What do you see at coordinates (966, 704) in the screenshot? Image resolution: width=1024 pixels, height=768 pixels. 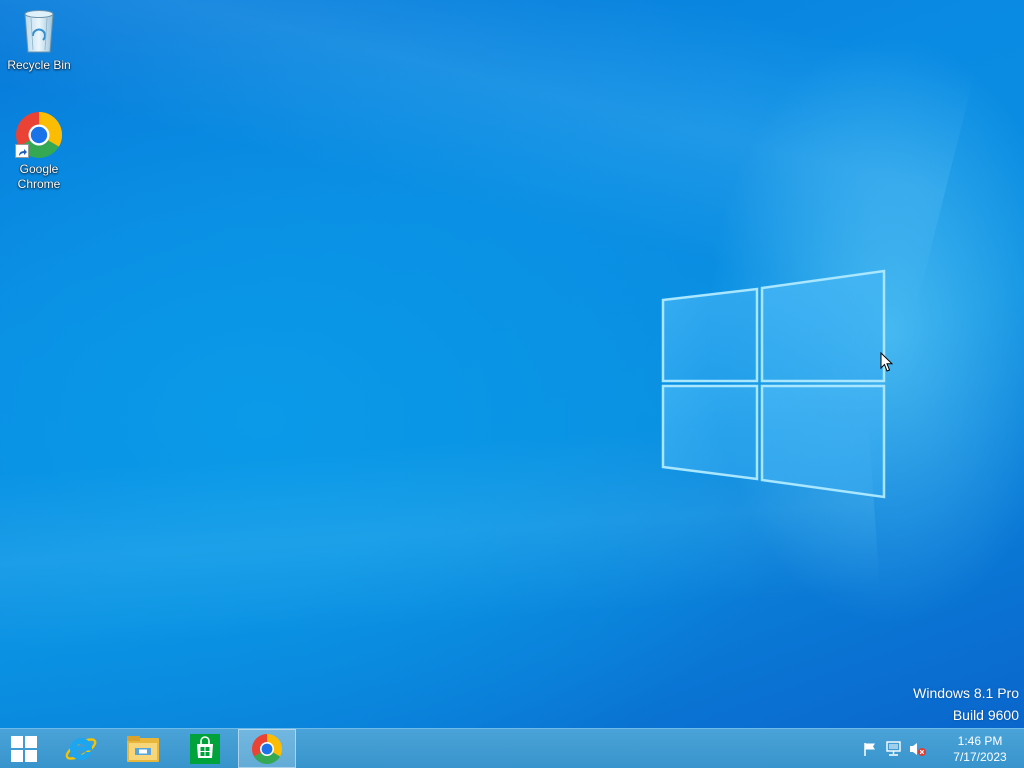 I see `windows-version-watermark: Windows 8.1 Pro Build 9600` at bounding box center [966, 704].